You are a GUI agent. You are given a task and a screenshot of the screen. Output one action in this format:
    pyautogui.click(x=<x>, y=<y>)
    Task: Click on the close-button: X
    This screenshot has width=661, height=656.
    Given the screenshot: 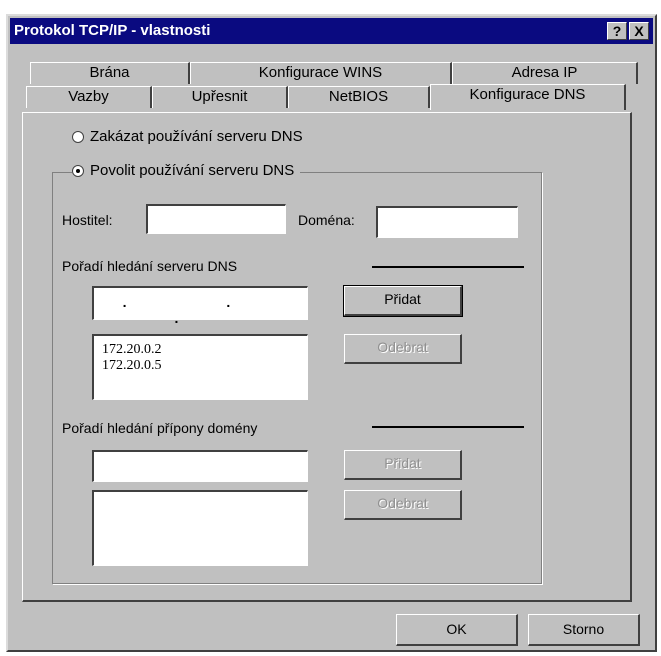 What is the action you would take?
    pyautogui.click(x=639, y=31)
    